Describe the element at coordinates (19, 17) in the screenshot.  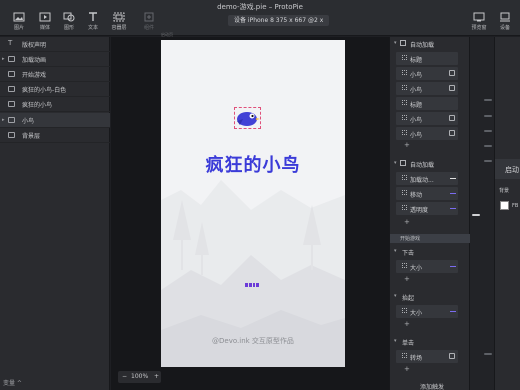
I see `image-icon` at that location.